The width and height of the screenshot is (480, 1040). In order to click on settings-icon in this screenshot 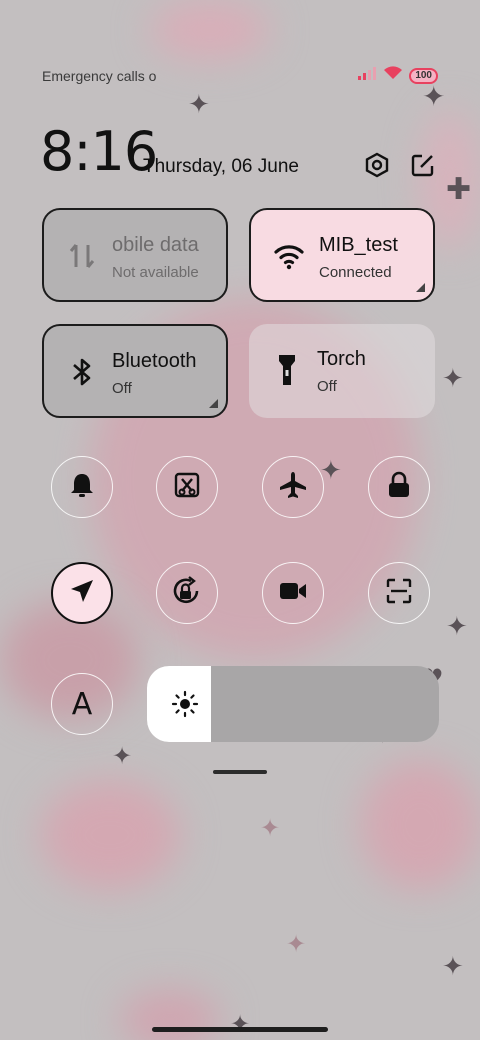, I will do `click(377, 165)`.